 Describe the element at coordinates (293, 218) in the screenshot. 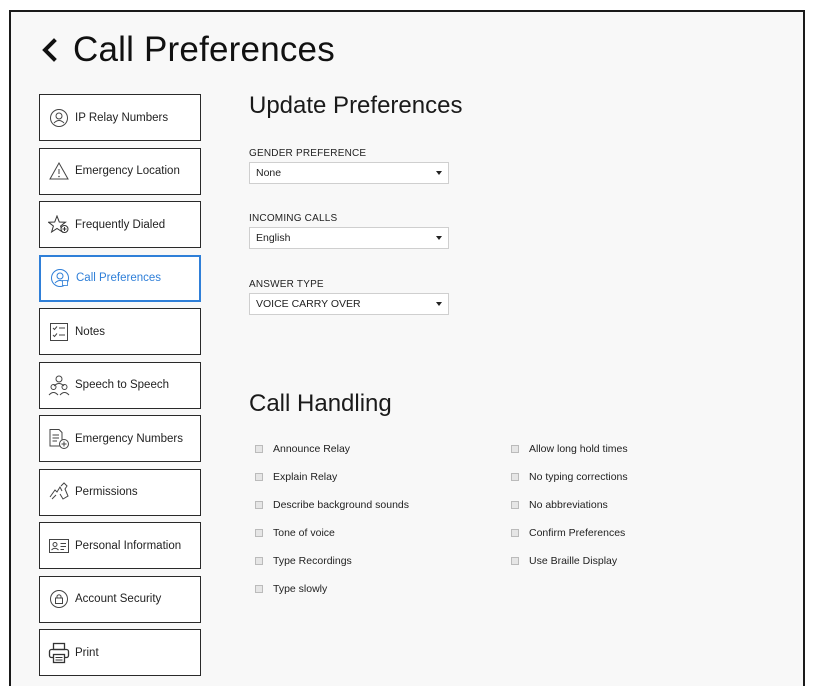

I see `field-label: INCOMING CALLS` at that location.